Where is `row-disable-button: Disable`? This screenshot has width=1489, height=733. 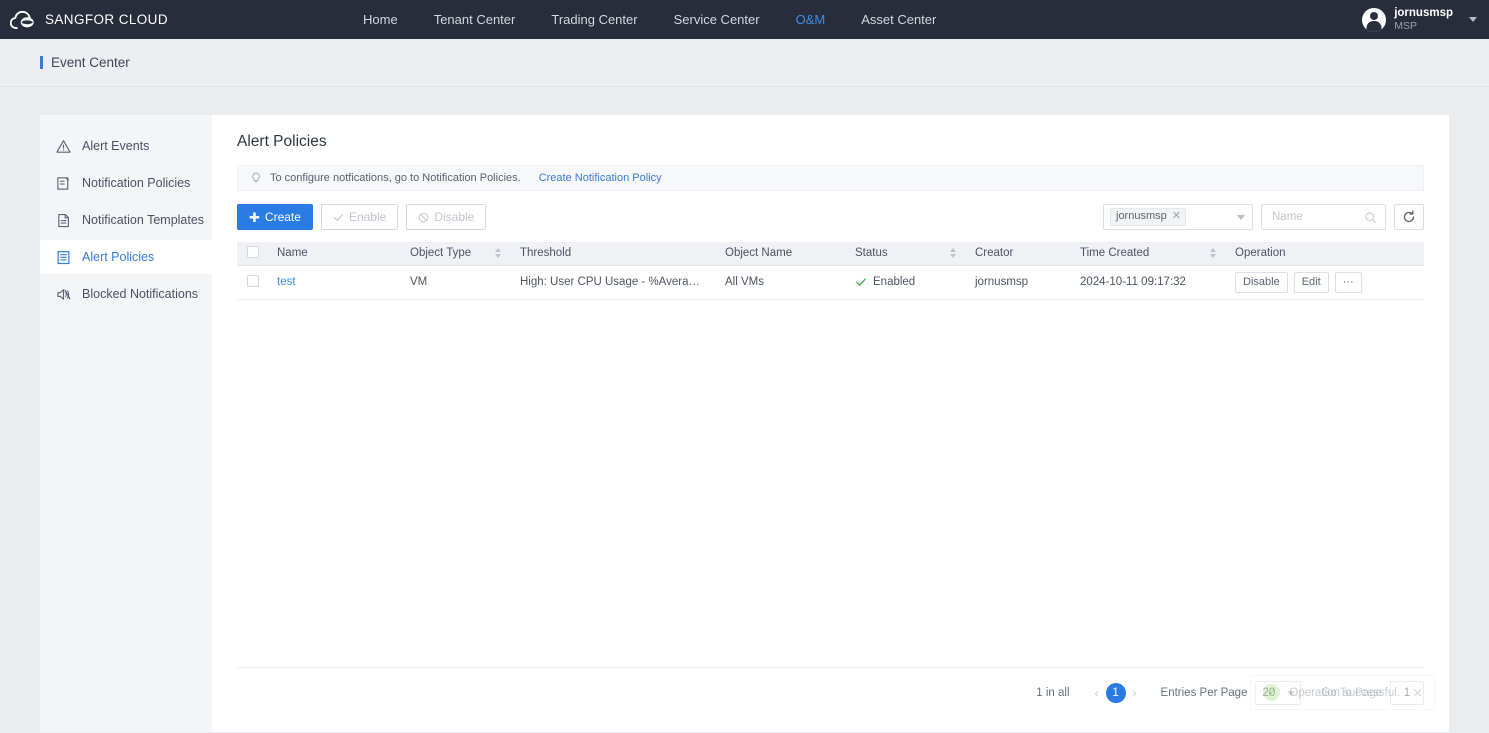
row-disable-button: Disable is located at coordinates (1261, 282).